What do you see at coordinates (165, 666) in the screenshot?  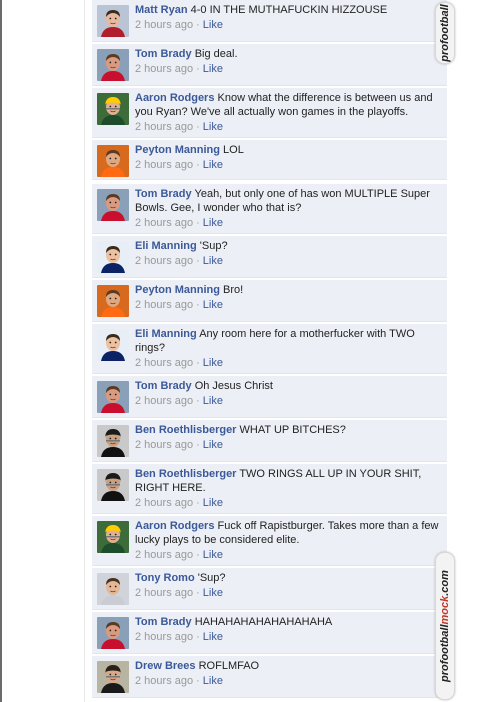 I see `comment-author: Drew Brees` at bounding box center [165, 666].